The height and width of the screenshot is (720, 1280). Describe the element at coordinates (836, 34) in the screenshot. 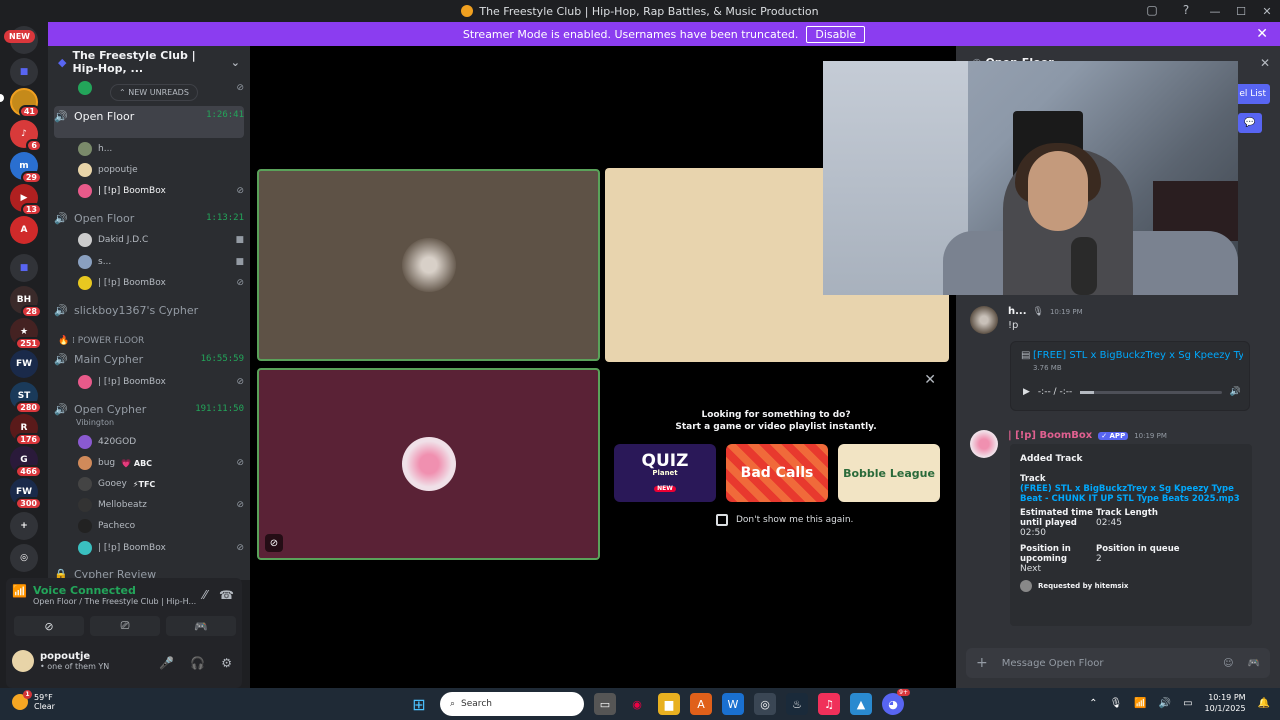

I see `disable-streamer-button: Disable` at that location.